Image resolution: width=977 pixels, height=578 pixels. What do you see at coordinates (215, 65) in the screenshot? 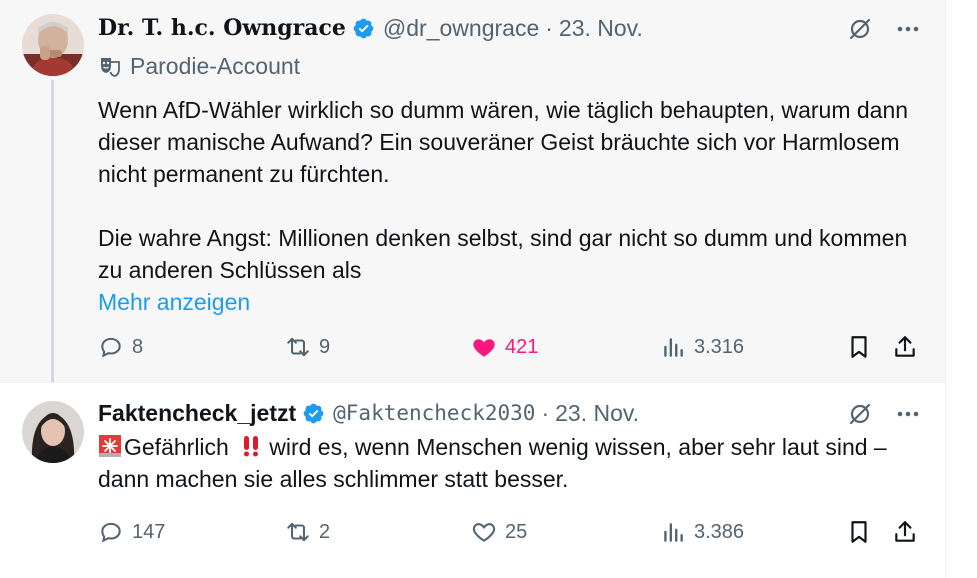
I see `parody-label-text: Parodie-Account` at bounding box center [215, 65].